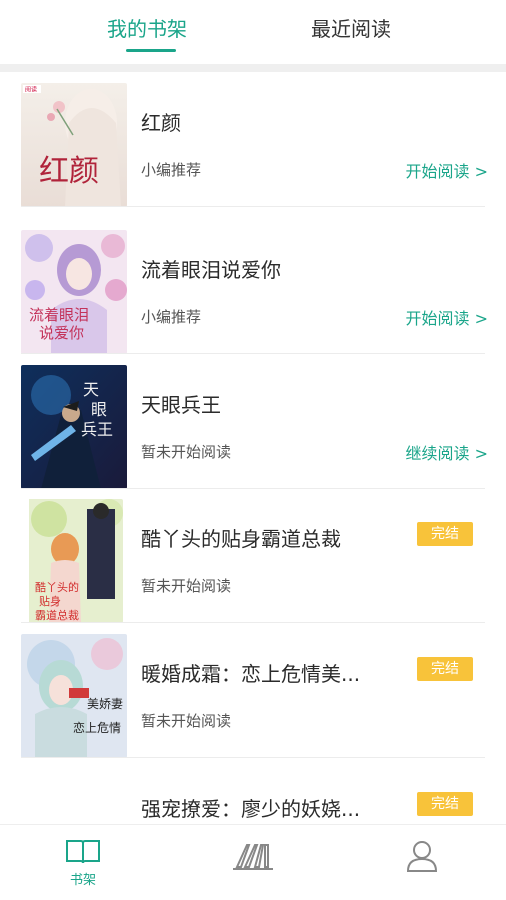  Describe the element at coordinates (147, 29) in the screenshot. I see `tab-my-bookshelf: 我的书架` at that location.